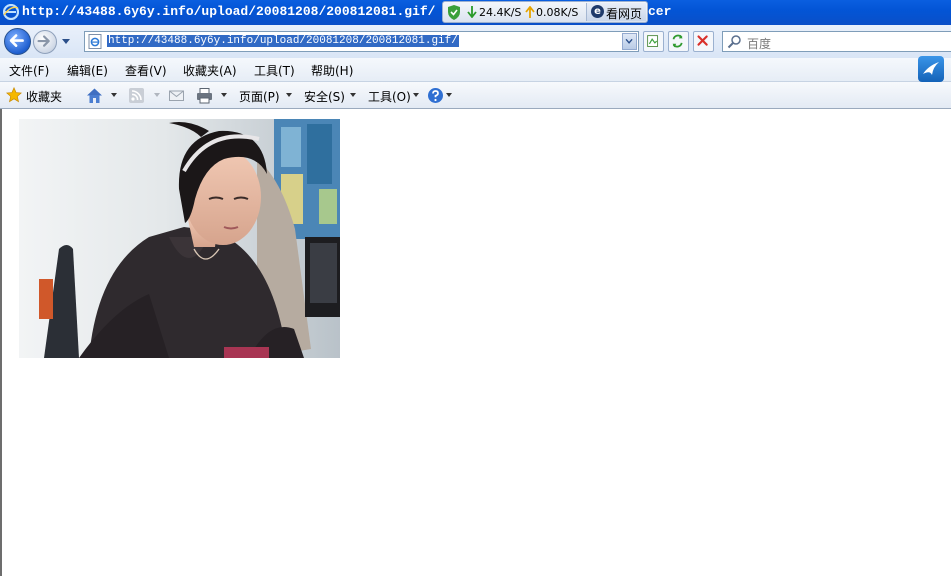  I want to click on search-icon, so click(734, 42).